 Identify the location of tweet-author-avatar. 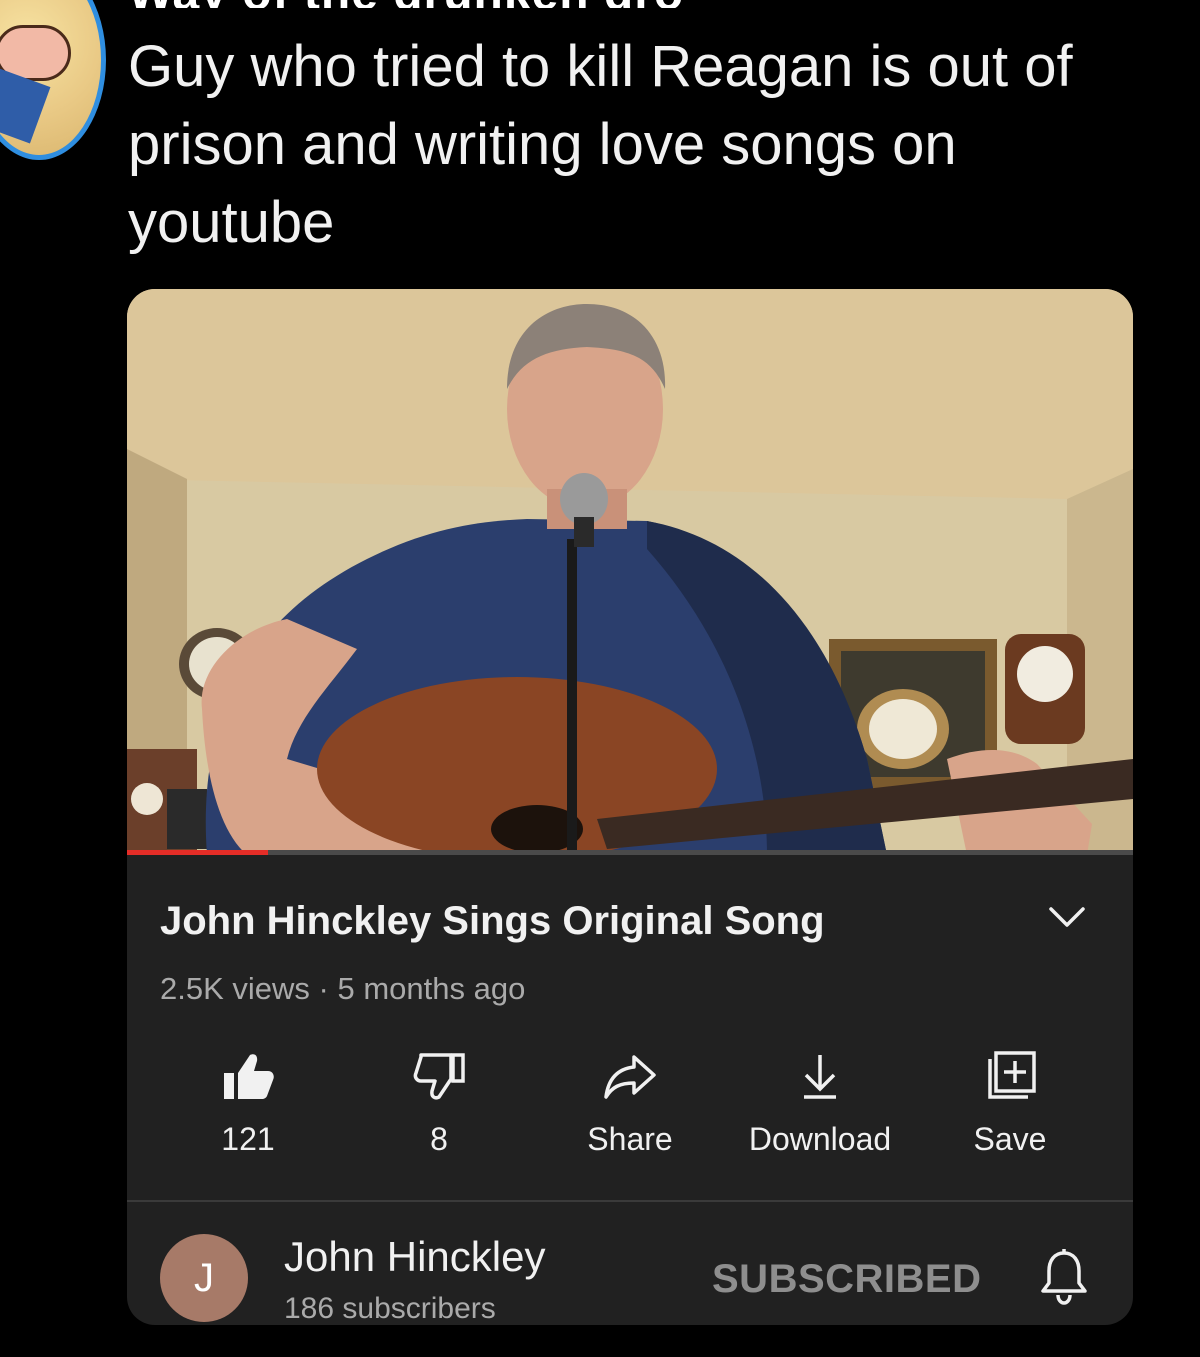
(53, 80).